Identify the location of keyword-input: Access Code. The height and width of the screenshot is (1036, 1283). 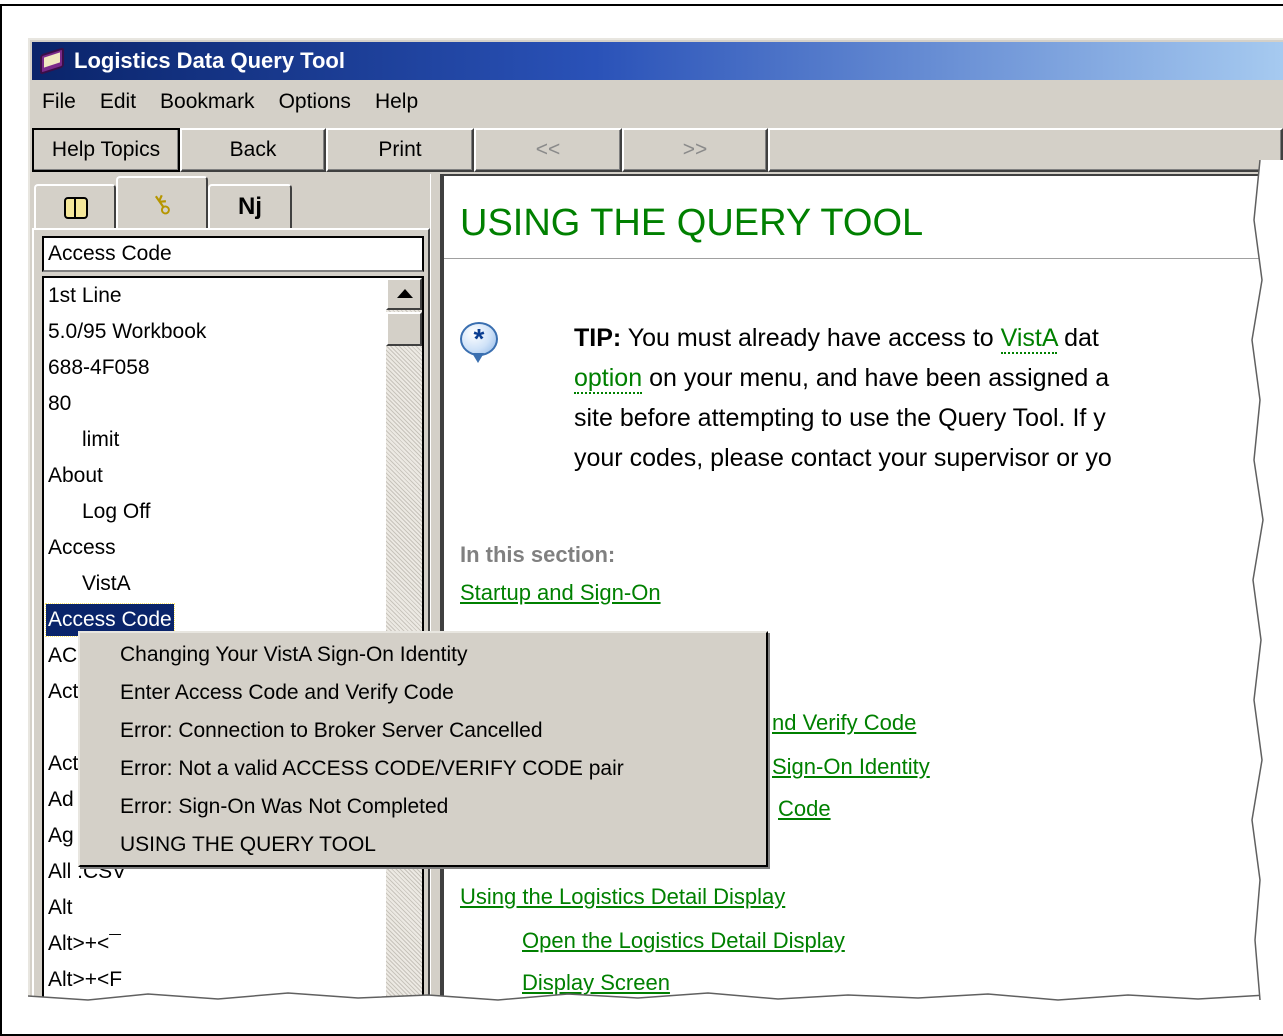
(233, 254).